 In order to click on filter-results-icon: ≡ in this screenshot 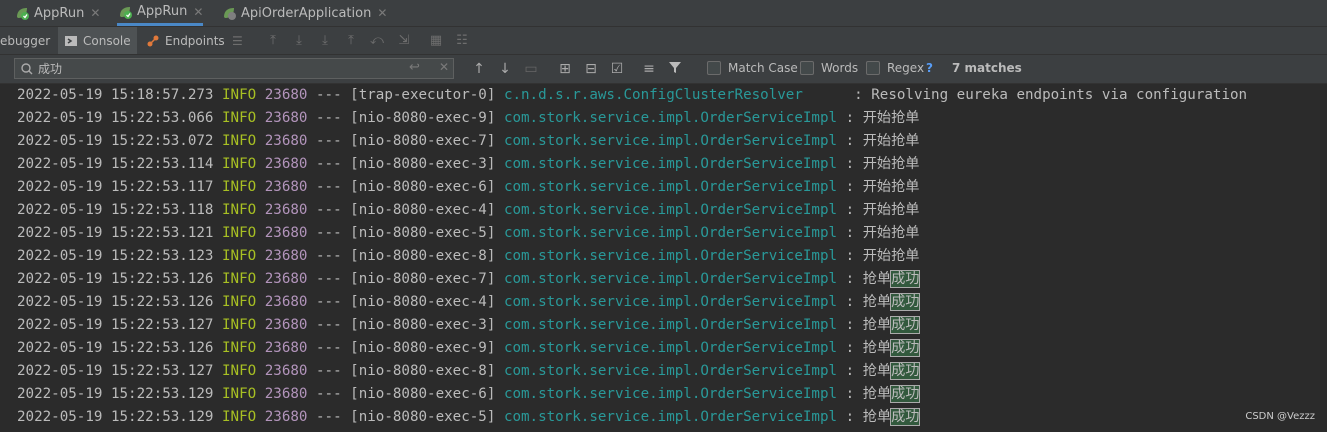, I will do `click(649, 69)`.